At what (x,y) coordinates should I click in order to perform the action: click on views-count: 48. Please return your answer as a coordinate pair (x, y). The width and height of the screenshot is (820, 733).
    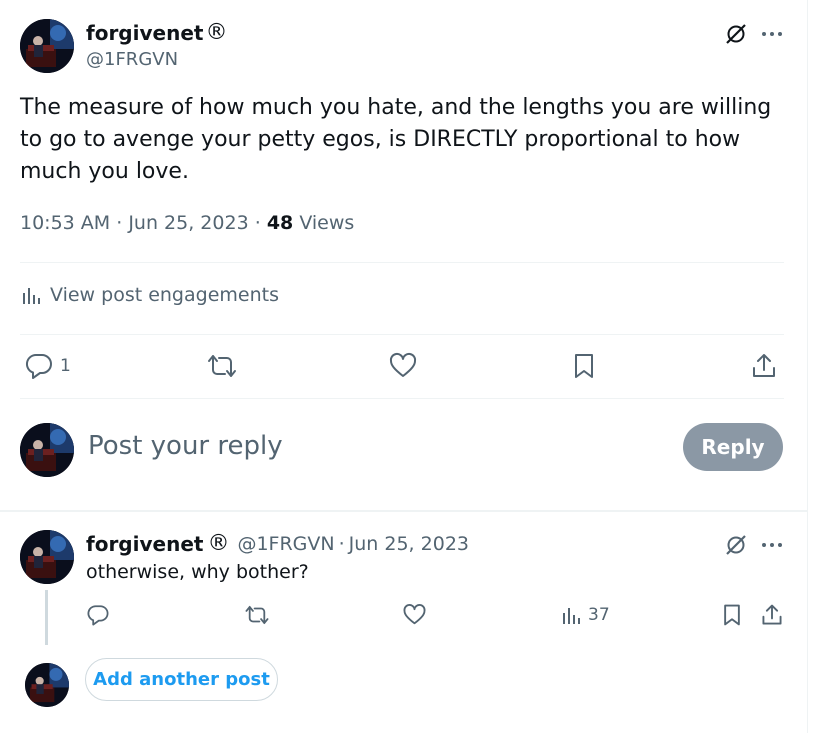
    Looking at the image, I should click on (280, 223).